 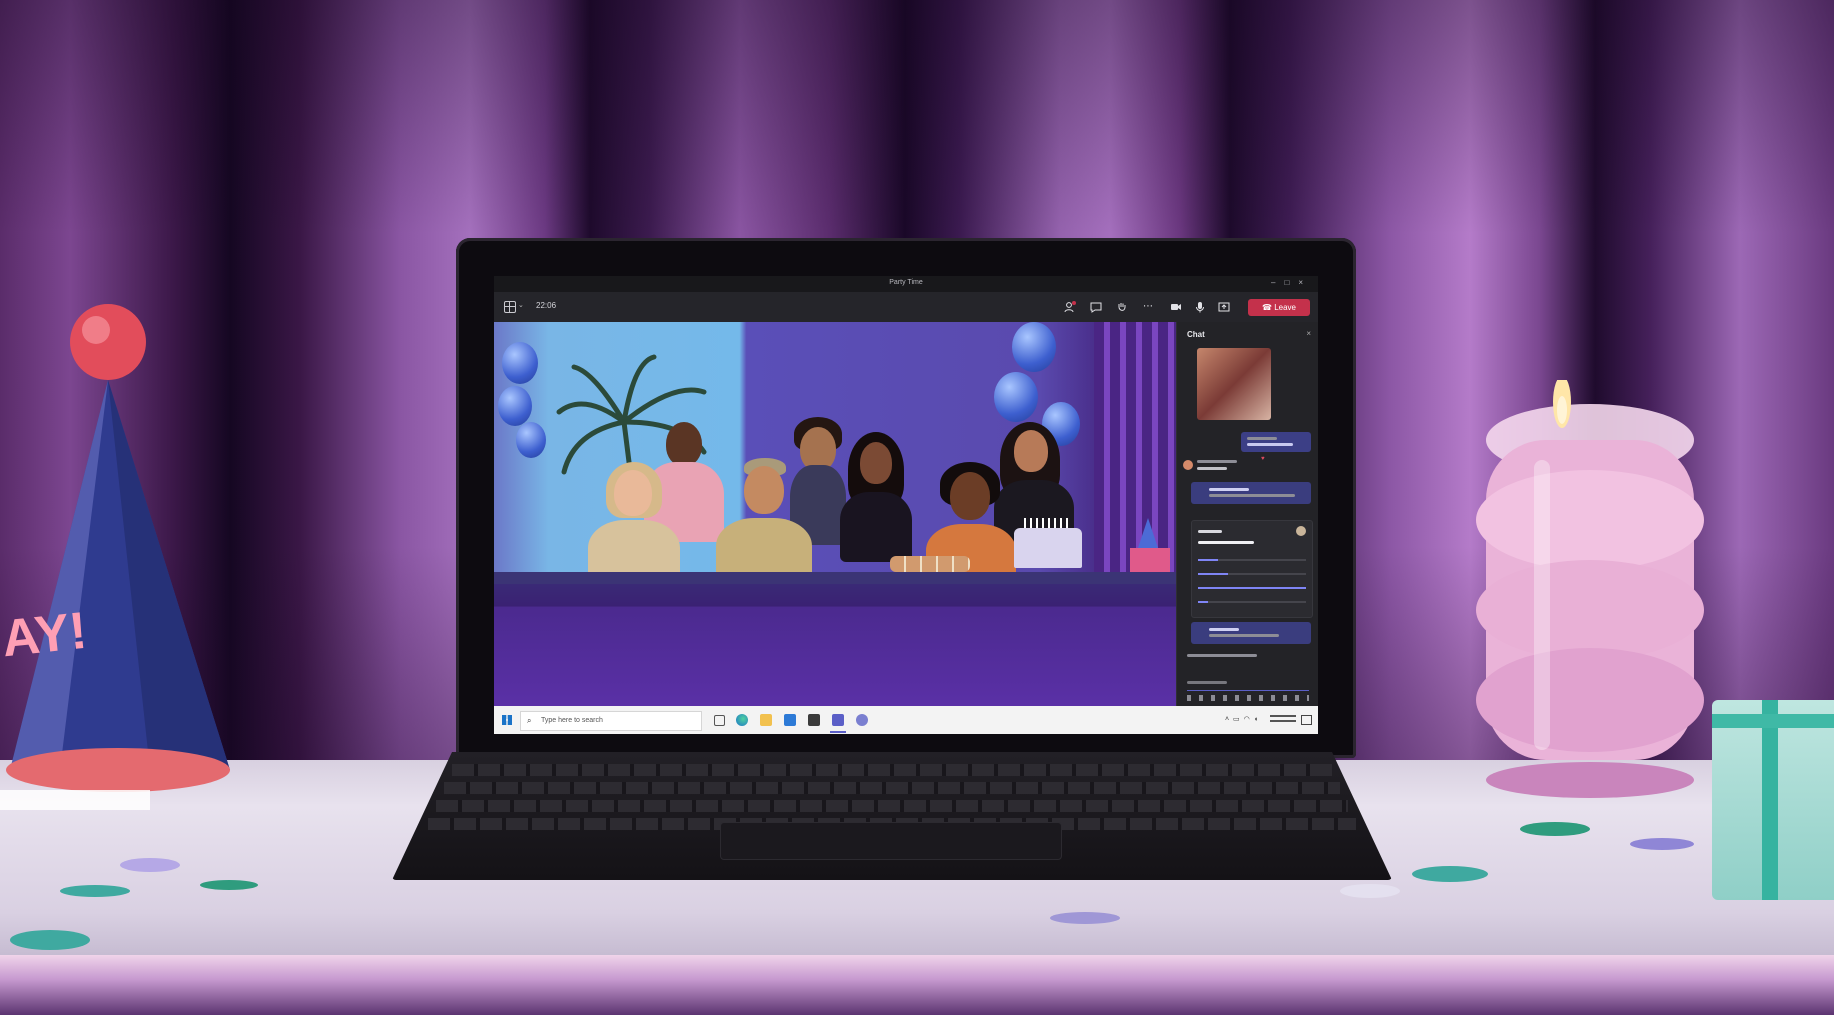 I want to click on maximize-icon: □, so click(x=1291, y=282).